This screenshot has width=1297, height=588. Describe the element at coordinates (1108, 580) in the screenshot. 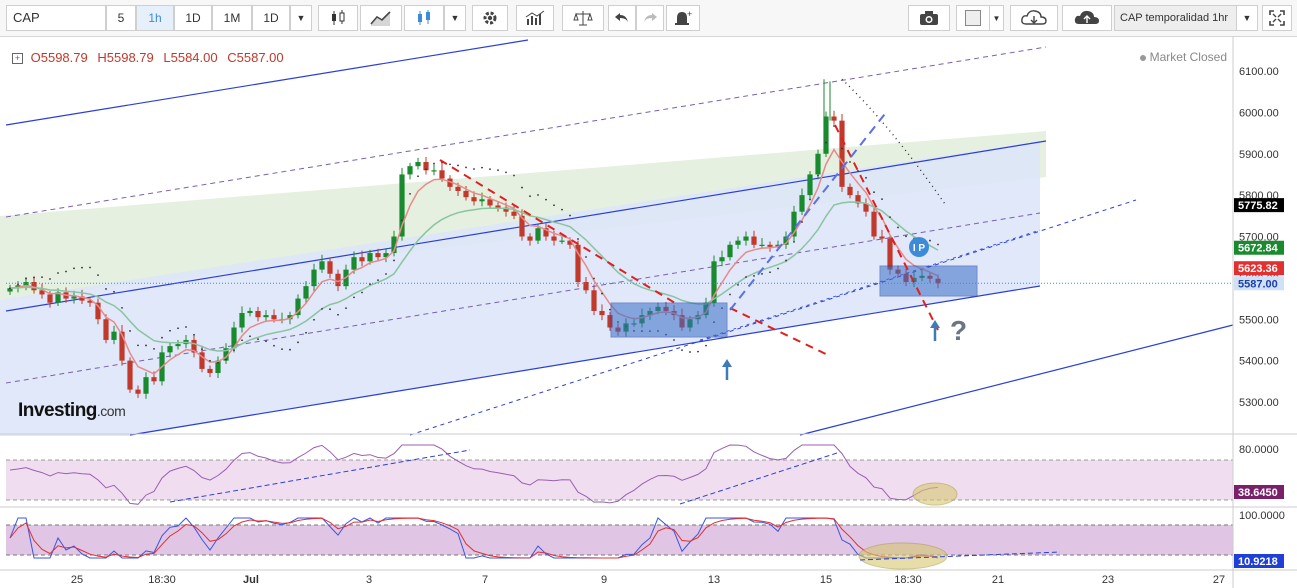

I see `time-tick-label: 23` at that location.